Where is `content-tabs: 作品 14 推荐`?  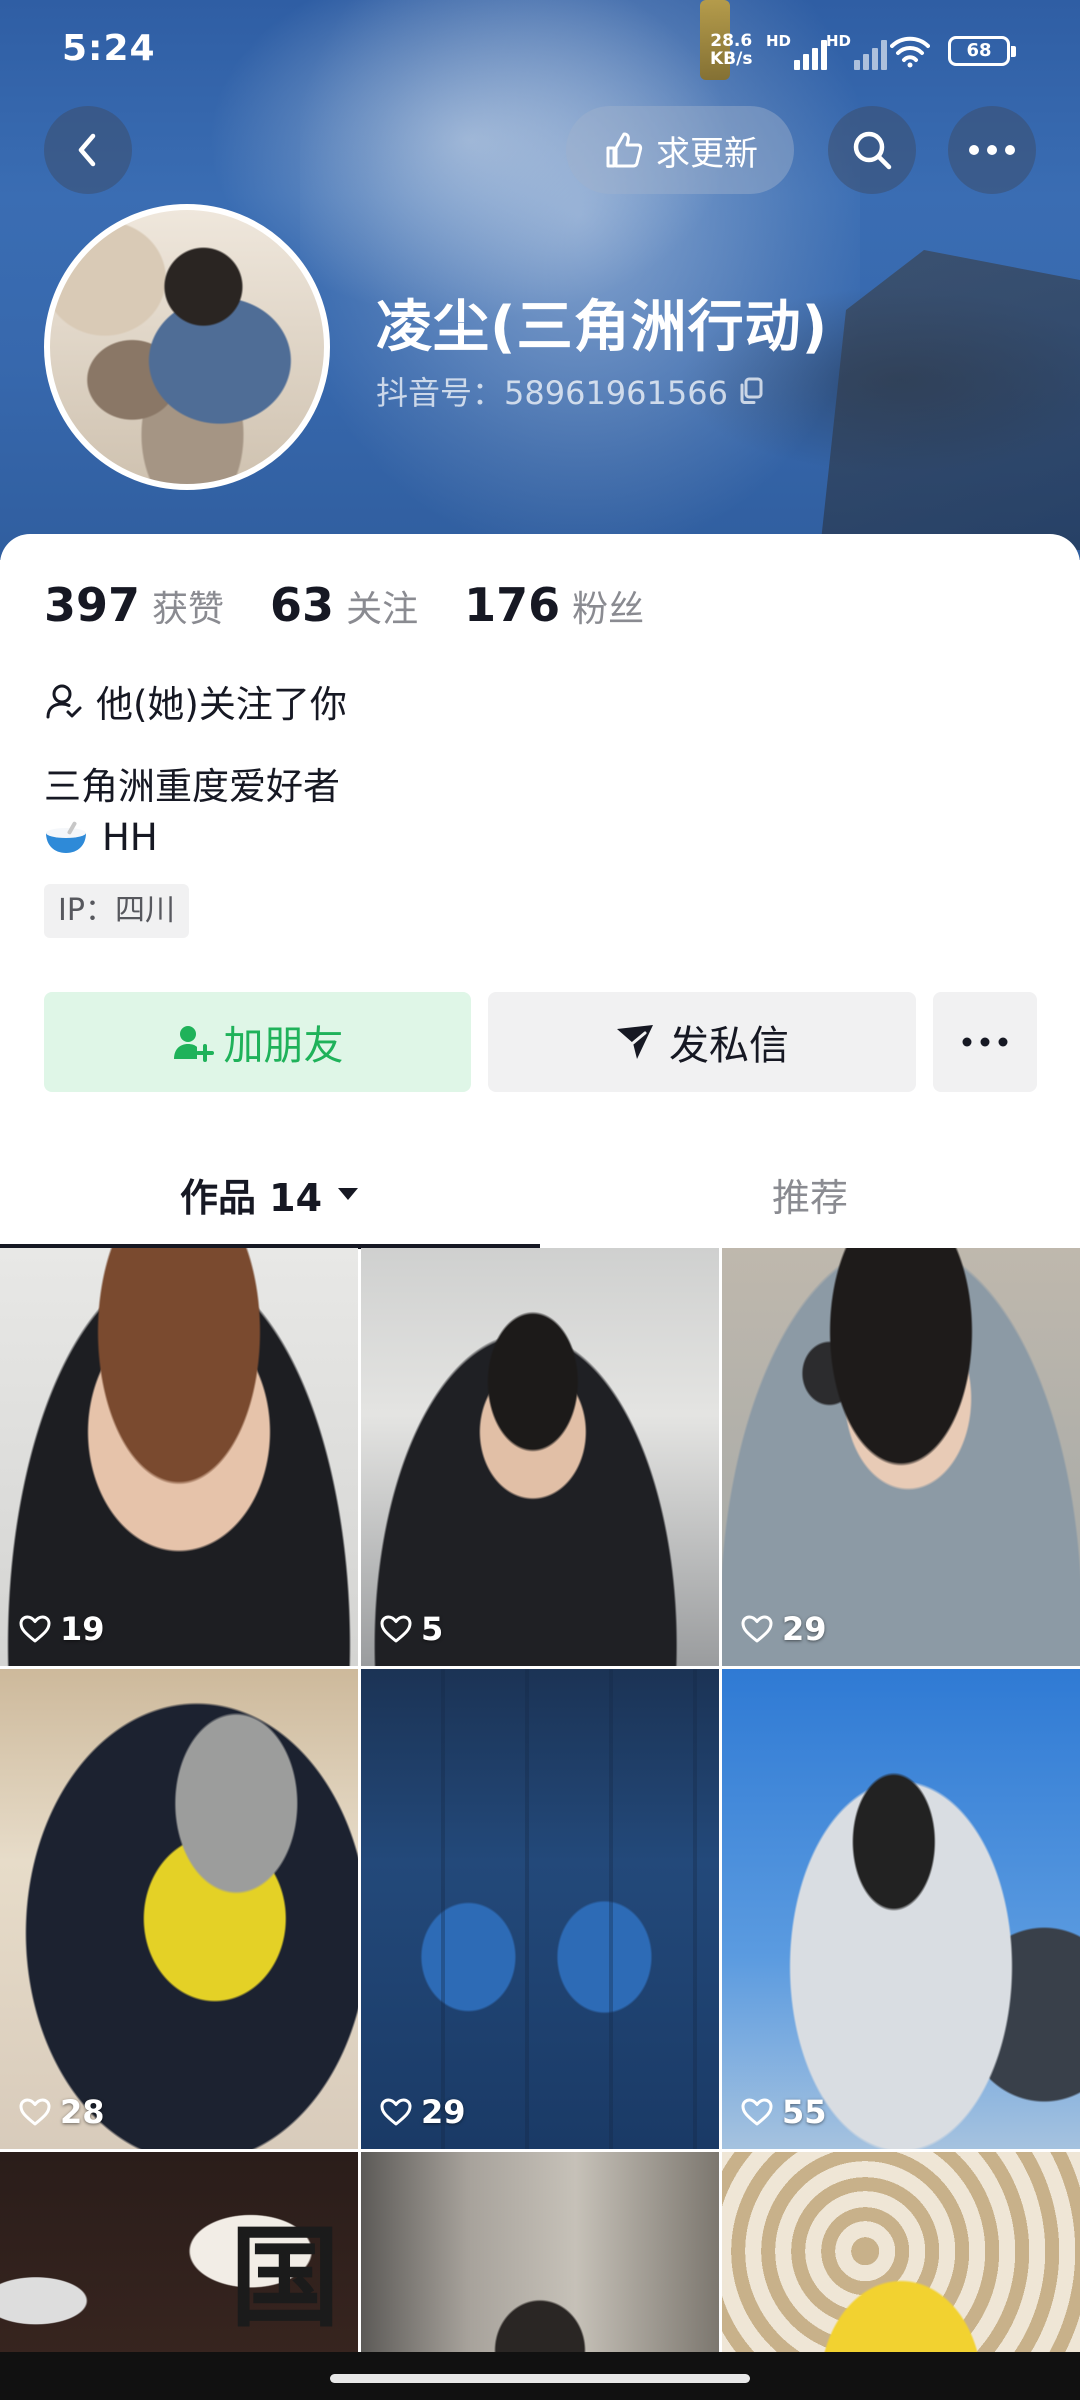 content-tabs: 作品 14 推荐 is located at coordinates (540, 1194).